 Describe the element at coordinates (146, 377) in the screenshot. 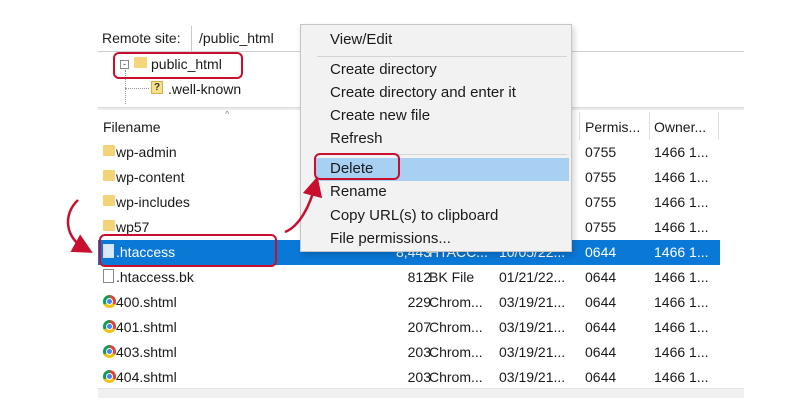

I see `file-name: 404.shtml` at that location.